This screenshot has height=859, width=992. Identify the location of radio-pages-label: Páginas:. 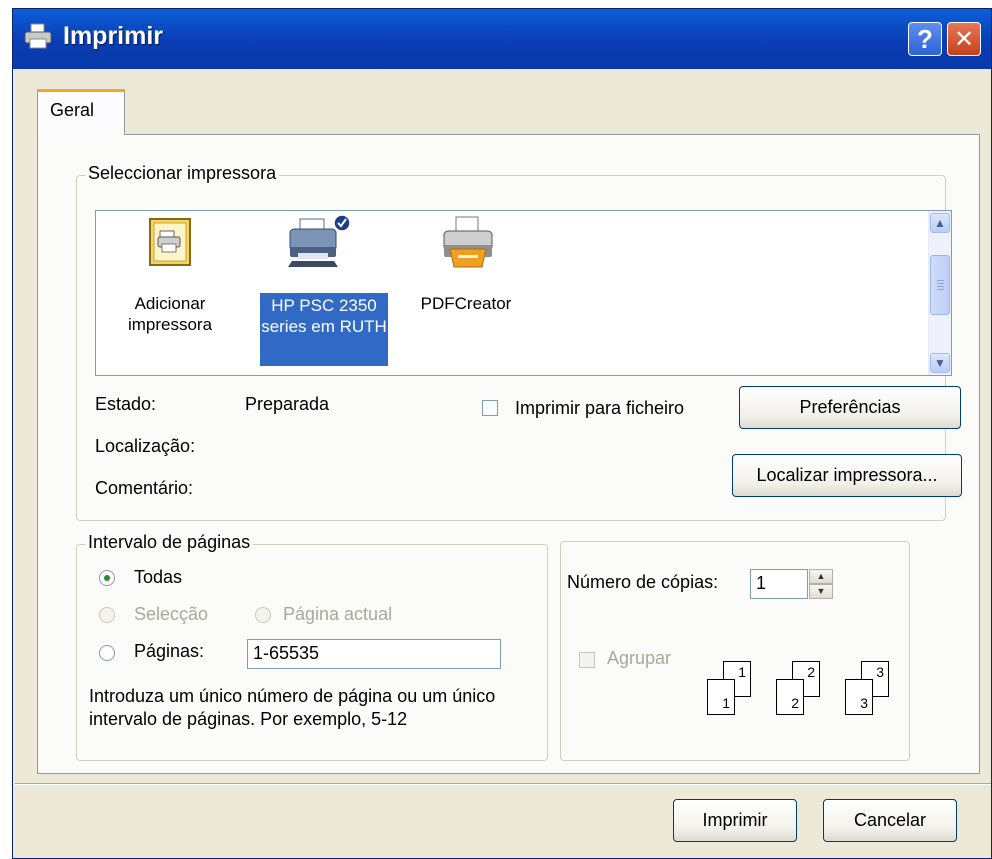
(169, 651).